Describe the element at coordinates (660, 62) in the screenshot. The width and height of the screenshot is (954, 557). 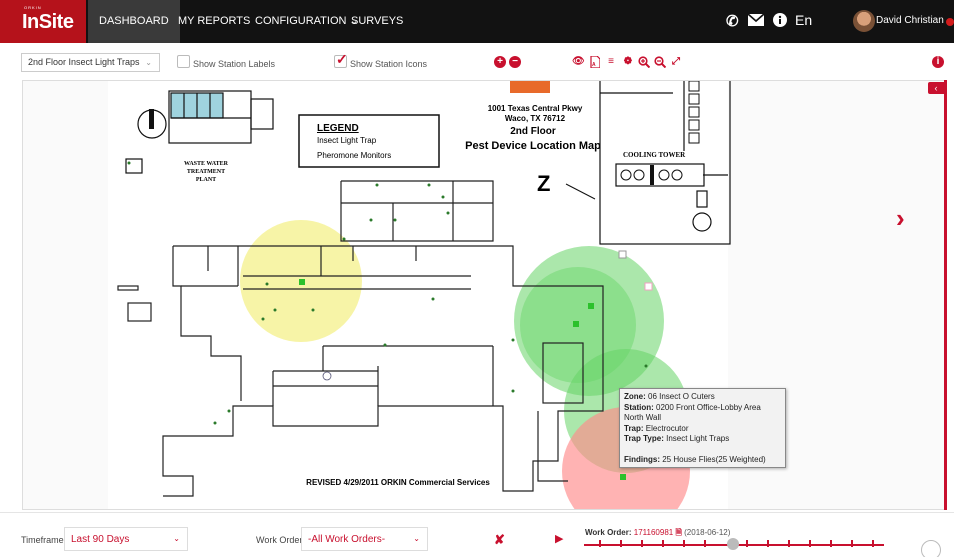
I see `zoom-out-icon` at that location.